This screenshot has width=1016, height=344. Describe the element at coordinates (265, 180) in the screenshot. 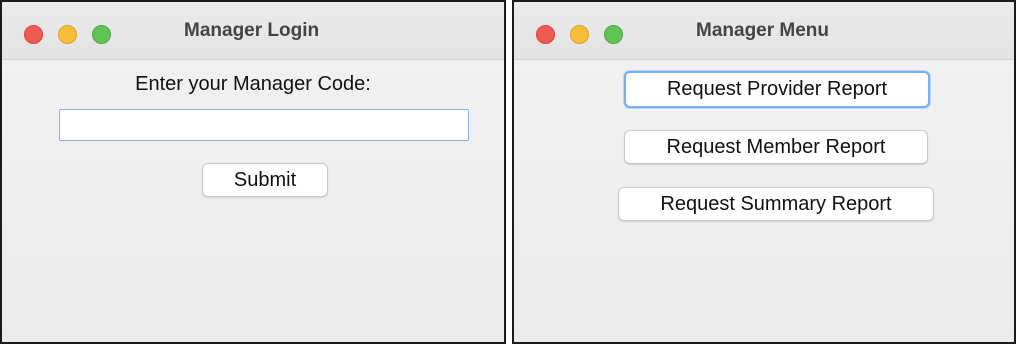

I see `submit-button: Submit` at that location.